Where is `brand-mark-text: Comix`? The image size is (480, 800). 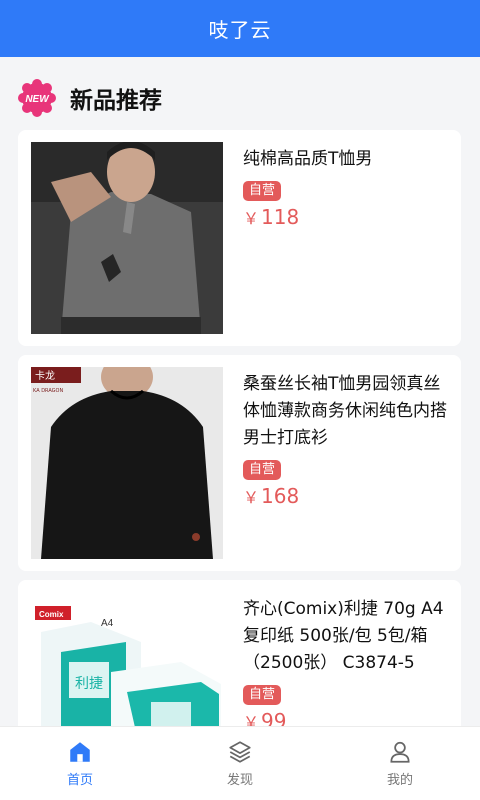
brand-mark-text: Comix is located at coordinates (51, 614).